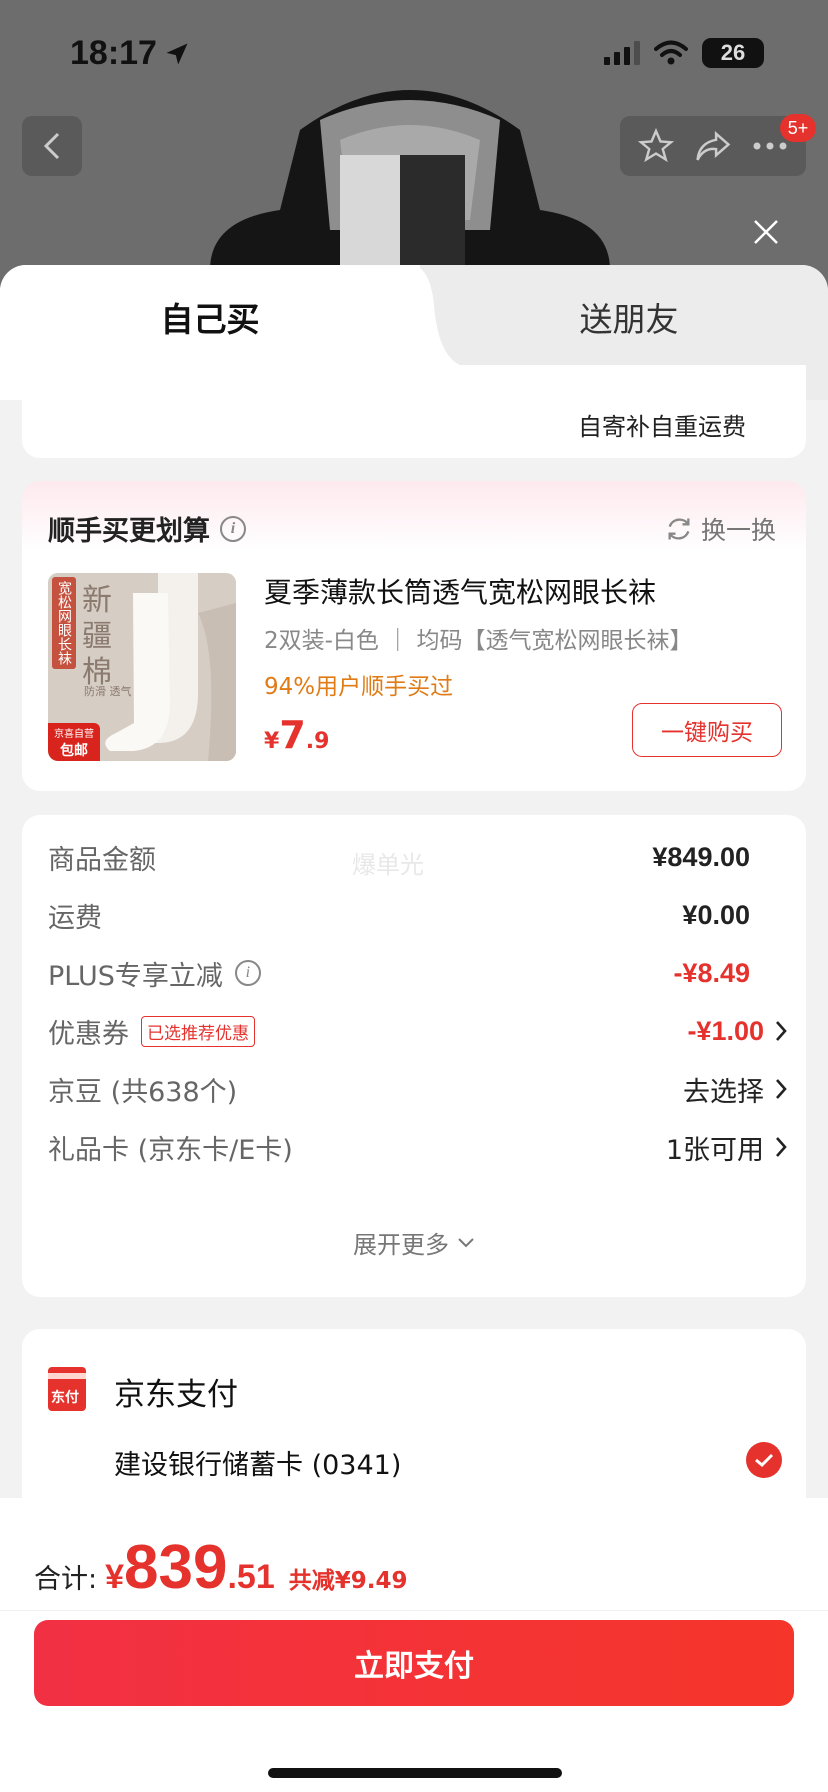 This screenshot has height=1792, width=828. What do you see at coordinates (67, 1389) in the screenshot?
I see `jd-pay-icon: 东付` at bounding box center [67, 1389].